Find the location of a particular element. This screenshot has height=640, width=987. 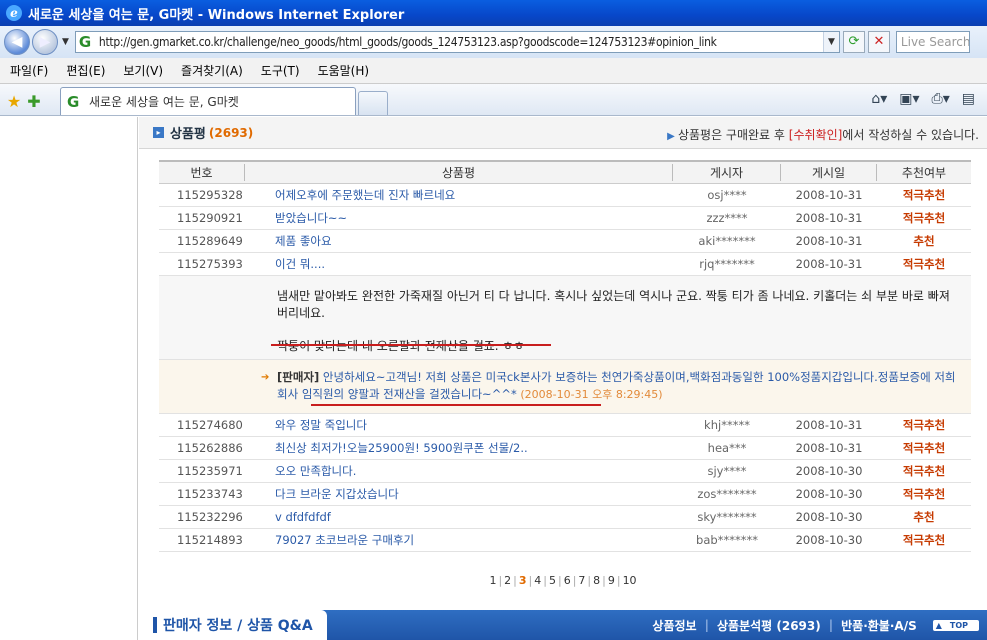

review-title-link: 와우 정말 죽입니다 is located at coordinates (459, 425).